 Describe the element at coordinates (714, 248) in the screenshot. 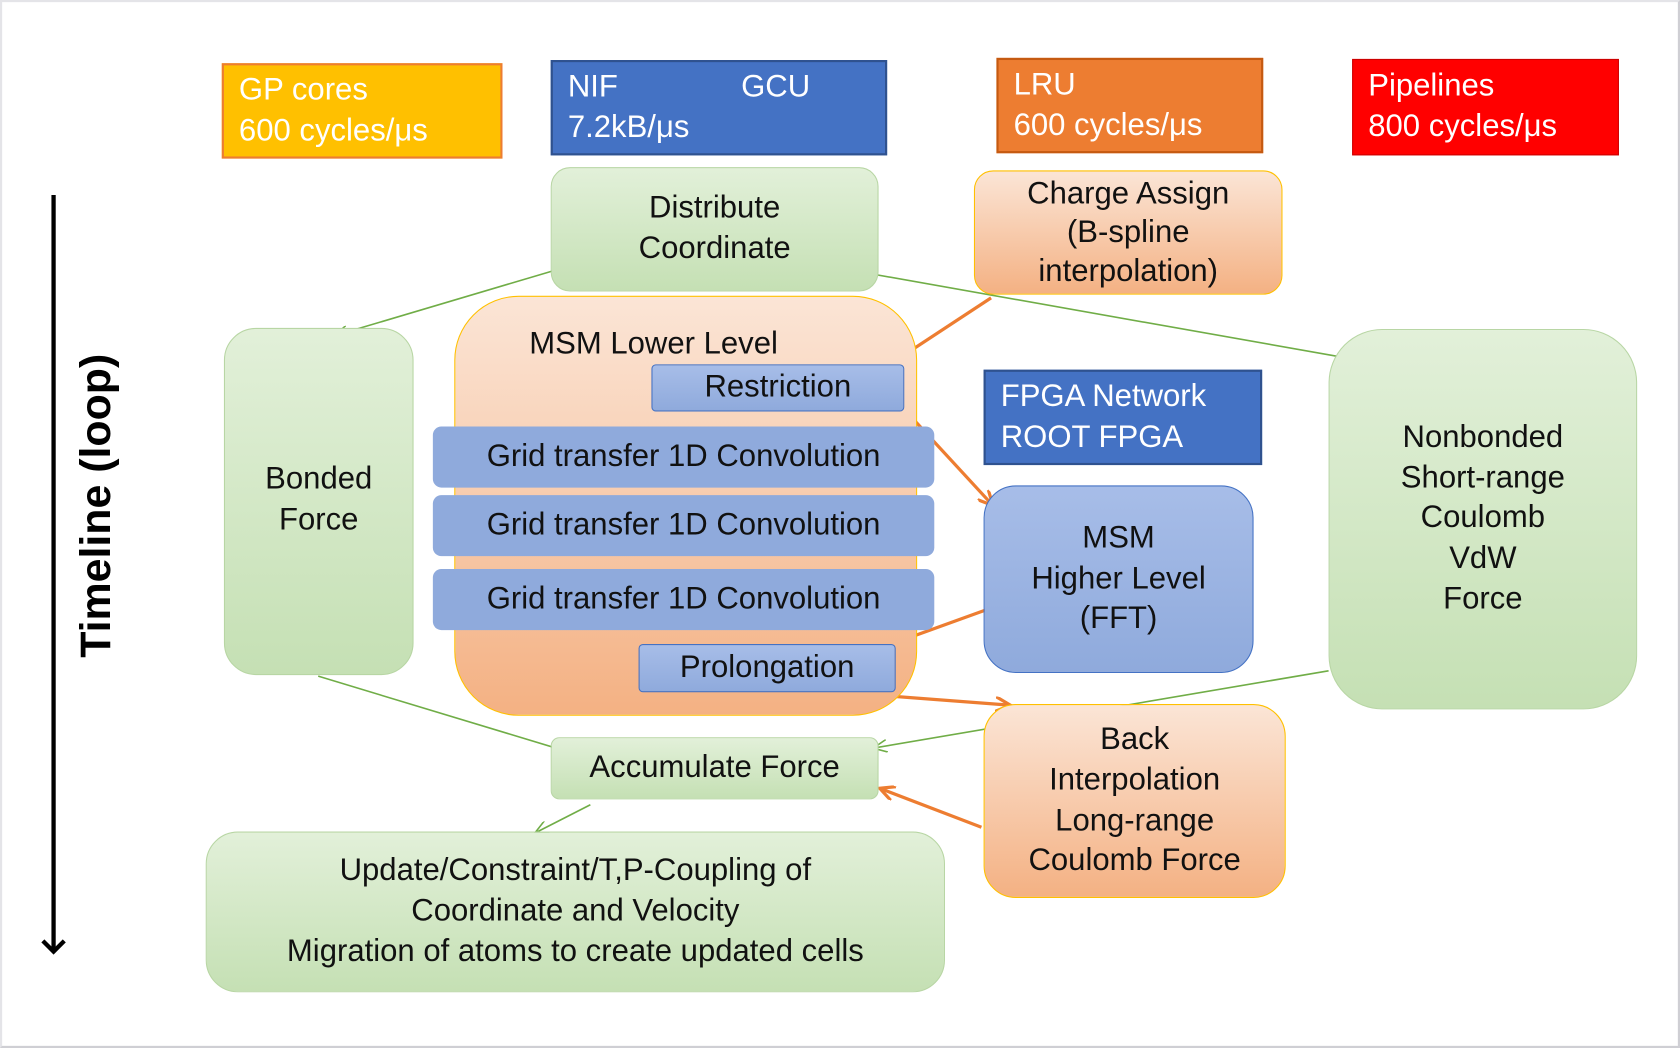

I see `node-text: Coordinate` at that location.